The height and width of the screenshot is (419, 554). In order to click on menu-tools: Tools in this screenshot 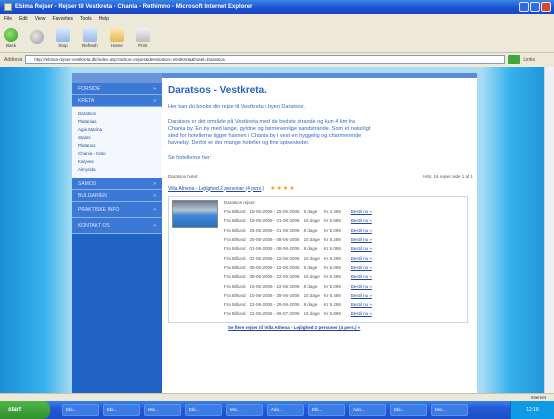, I will do `click(86, 19)`.